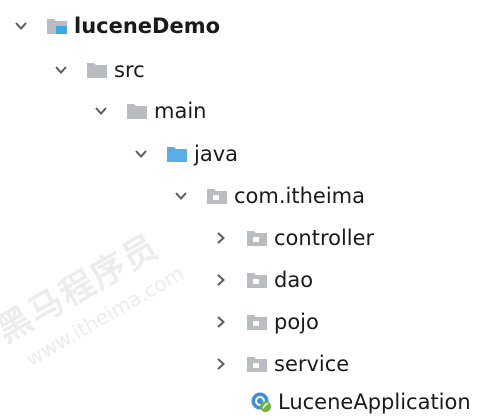 Image resolution: width=498 pixels, height=420 pixels. Describe the element at coordinates (150, 111) in the screenshot. I see `tree-node-main: main` at that location.